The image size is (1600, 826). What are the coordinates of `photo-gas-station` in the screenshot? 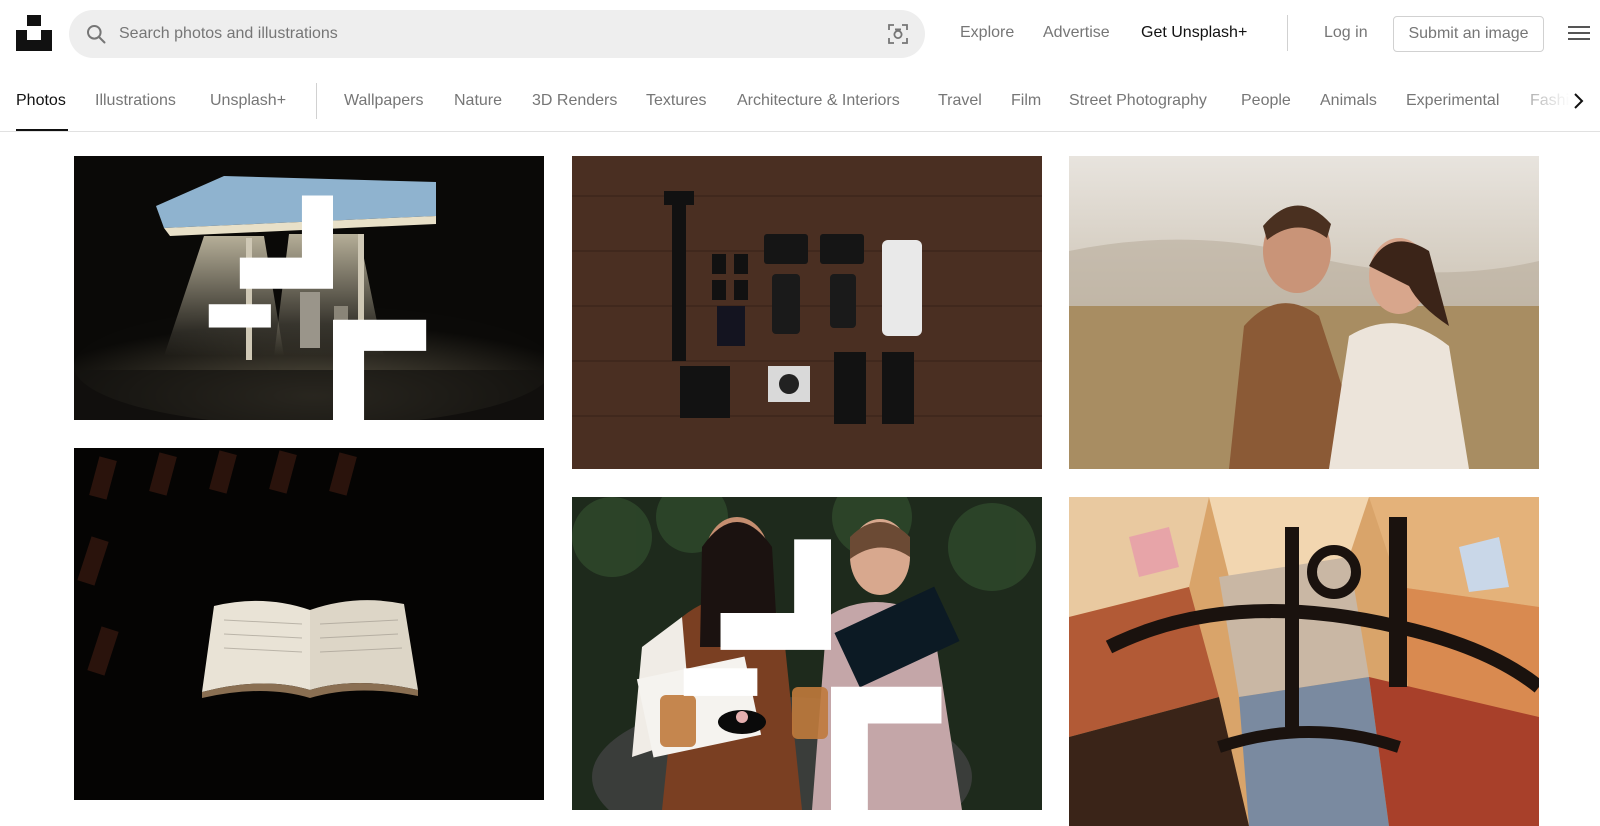 It's located at (309, 288).